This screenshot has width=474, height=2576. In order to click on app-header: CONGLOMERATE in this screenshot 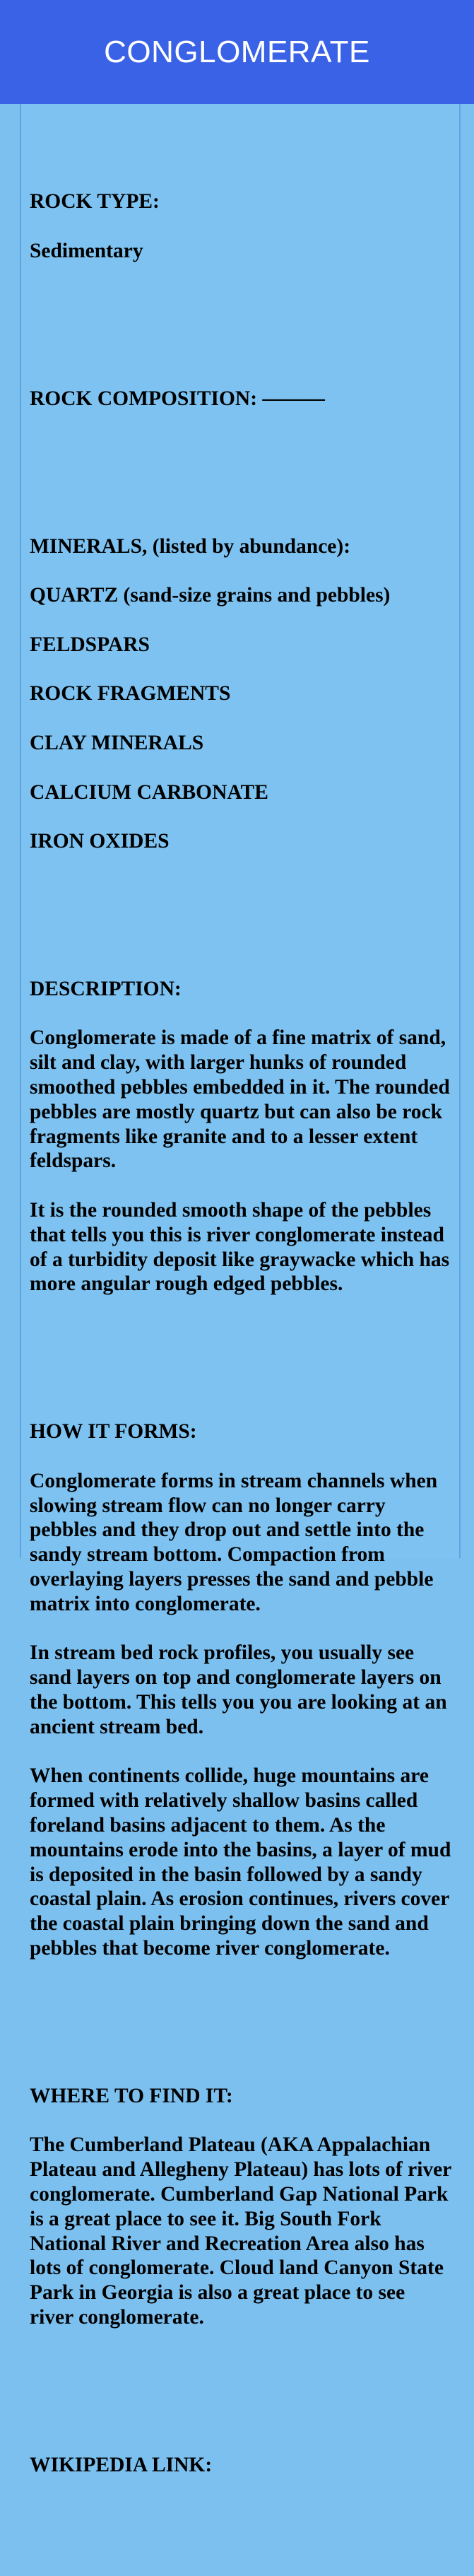, I will do `click(237, 52)`.